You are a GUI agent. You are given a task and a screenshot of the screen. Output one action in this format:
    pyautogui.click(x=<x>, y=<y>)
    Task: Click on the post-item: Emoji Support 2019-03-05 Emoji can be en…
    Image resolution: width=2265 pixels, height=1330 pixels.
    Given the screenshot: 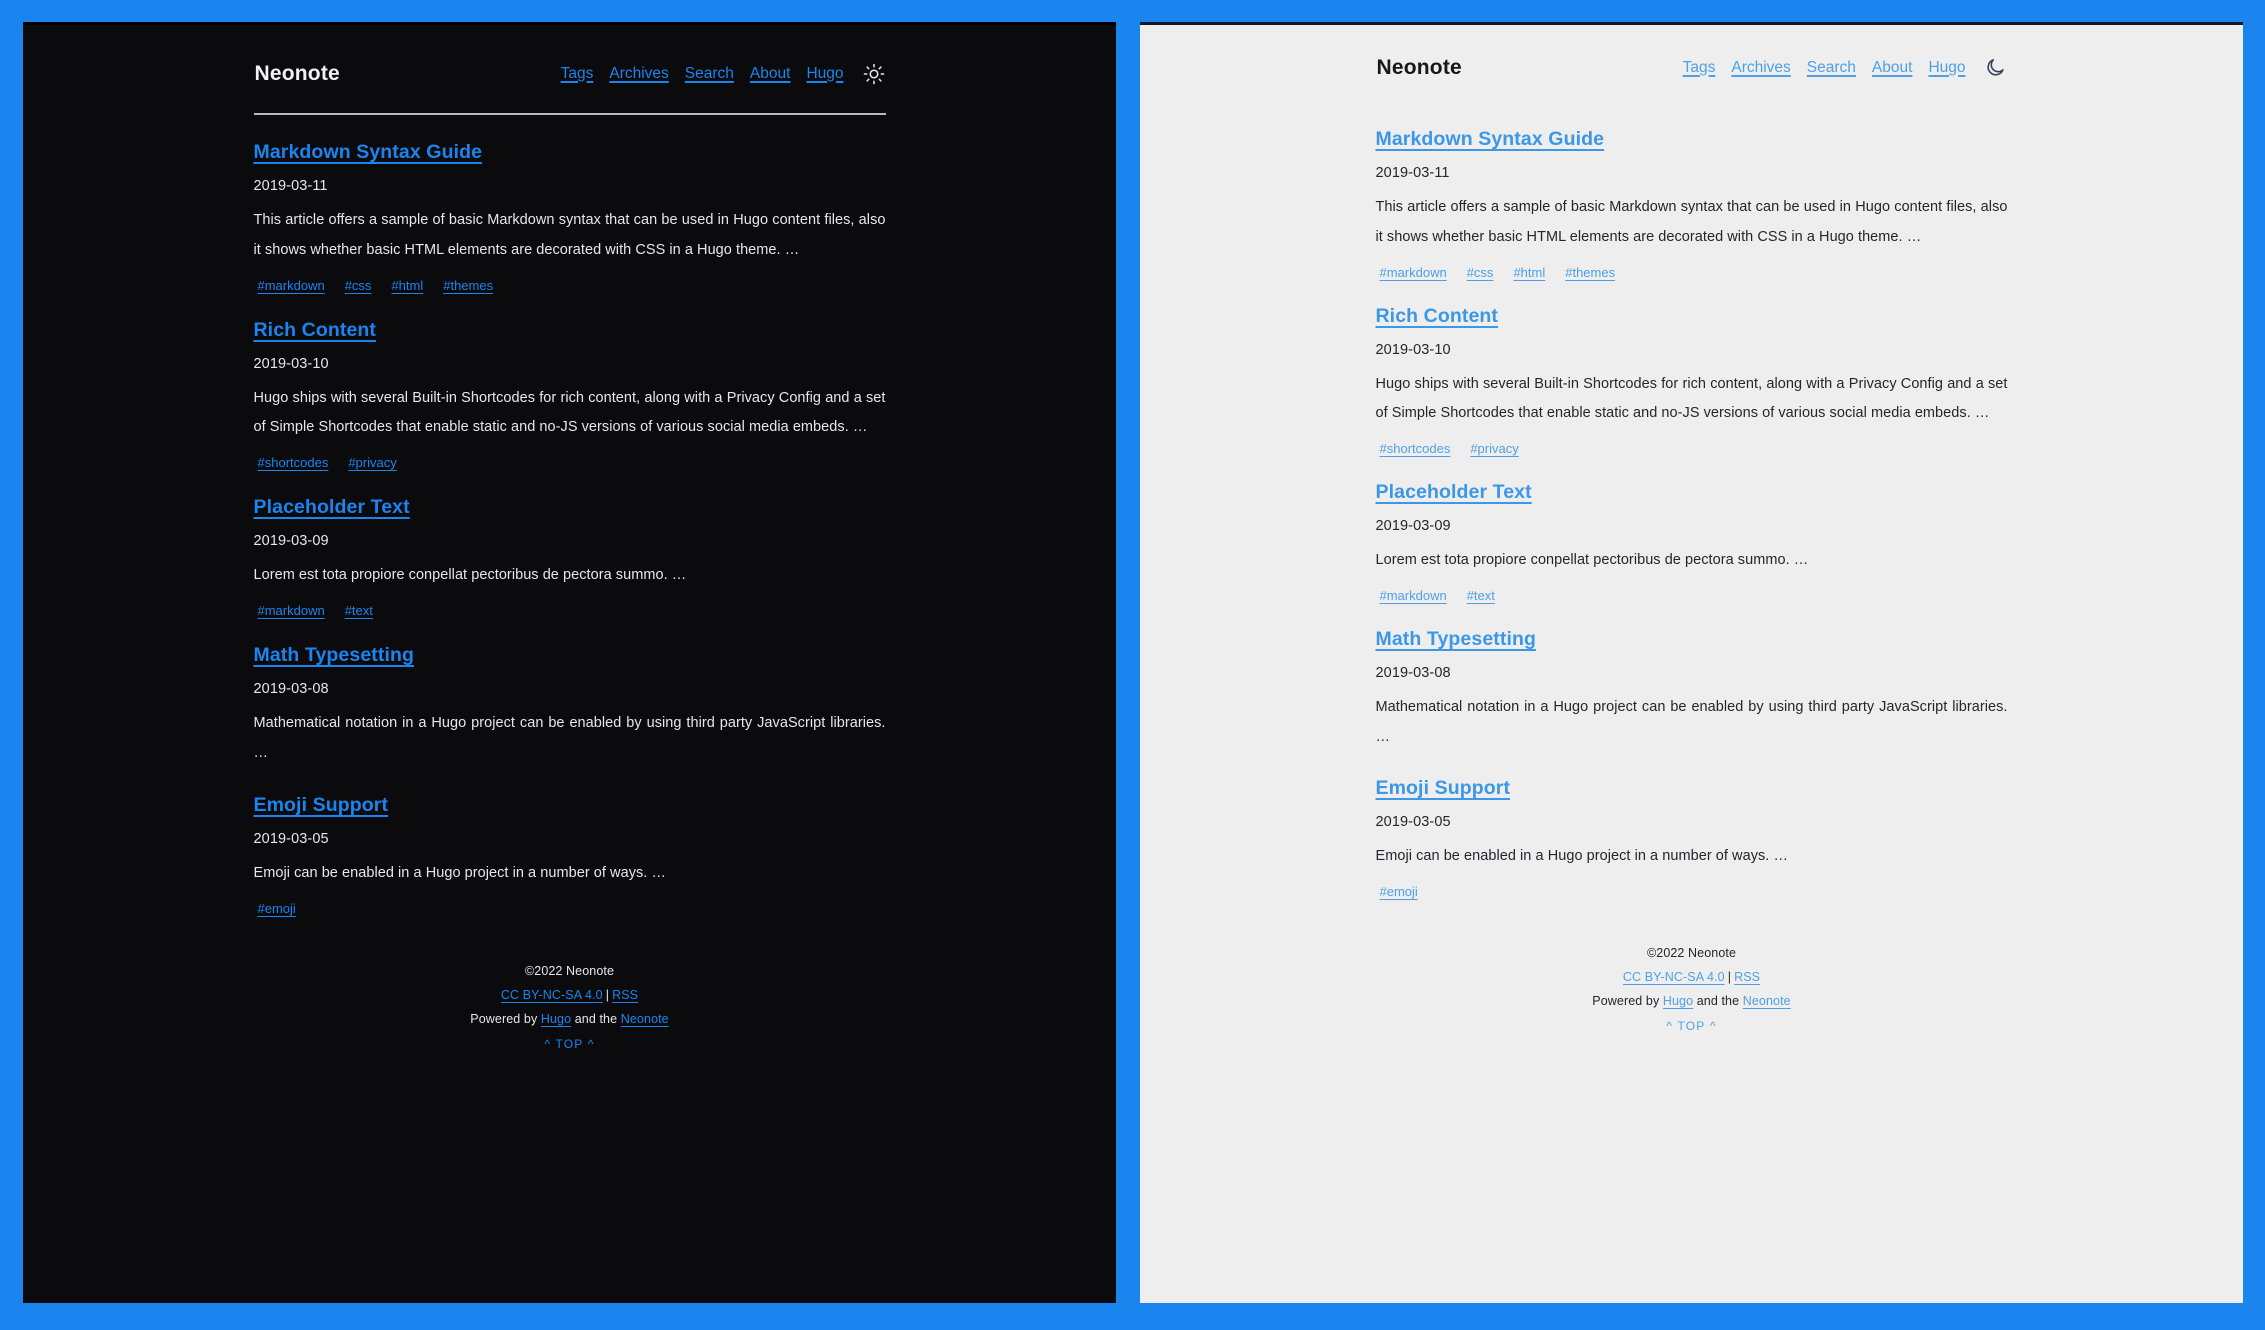 What is the action you would take?
    pyautogui.click(x=1692, y=838)
    